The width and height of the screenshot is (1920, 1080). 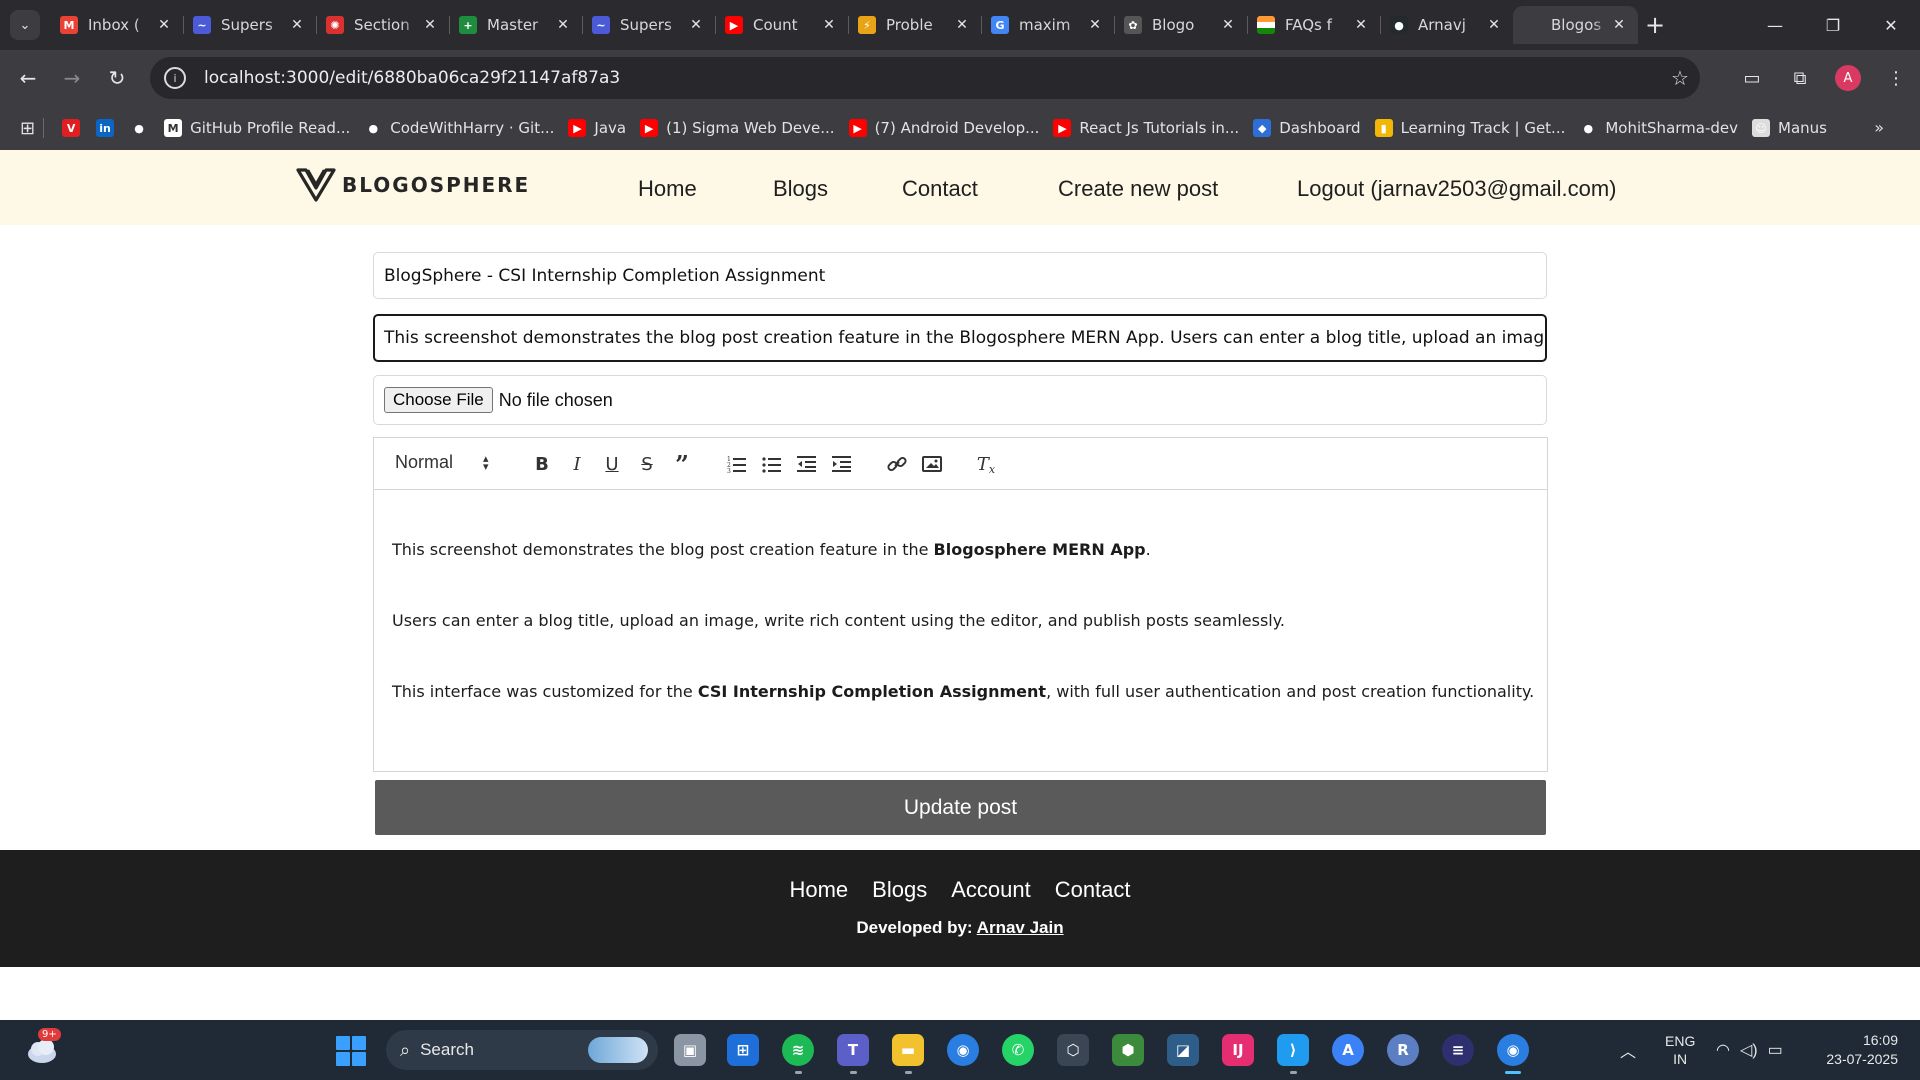 What do you see at coordinates (1293, 1054) in the screenshot?
I see `vscode-icon: ⟩` at bounding box center [1293, 1054].